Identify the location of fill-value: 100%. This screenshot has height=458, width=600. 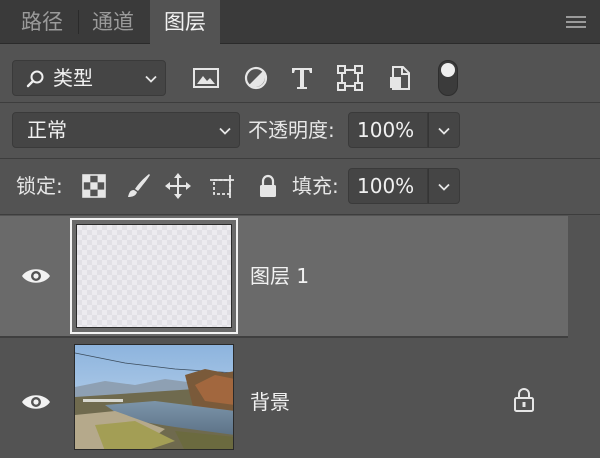
(386, 186).